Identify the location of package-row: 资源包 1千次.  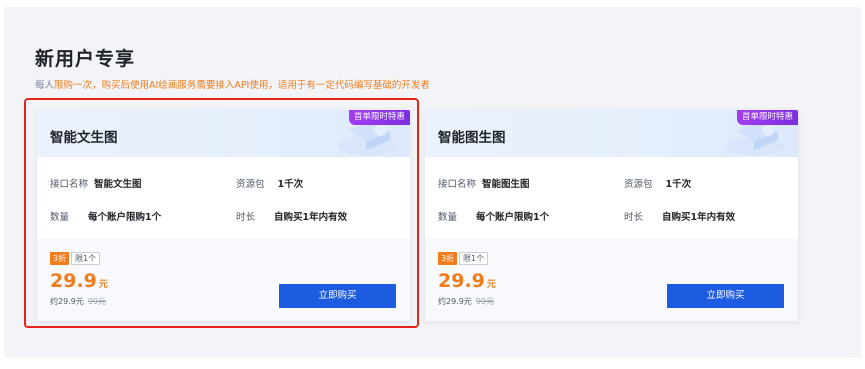
(657, 183).